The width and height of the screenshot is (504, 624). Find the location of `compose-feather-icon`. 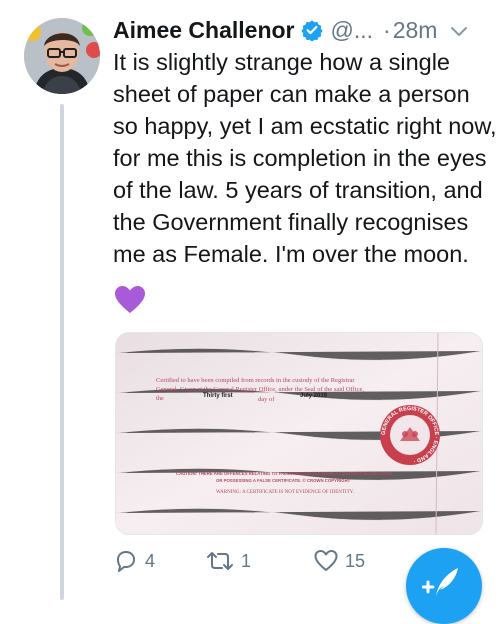

compose-feather-icon is located at coordinates (440, 582).